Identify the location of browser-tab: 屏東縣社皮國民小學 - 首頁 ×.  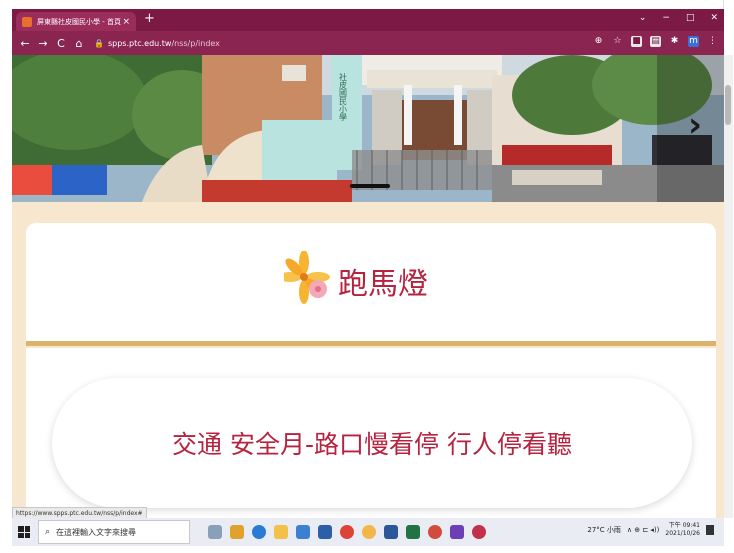
(76, 21).